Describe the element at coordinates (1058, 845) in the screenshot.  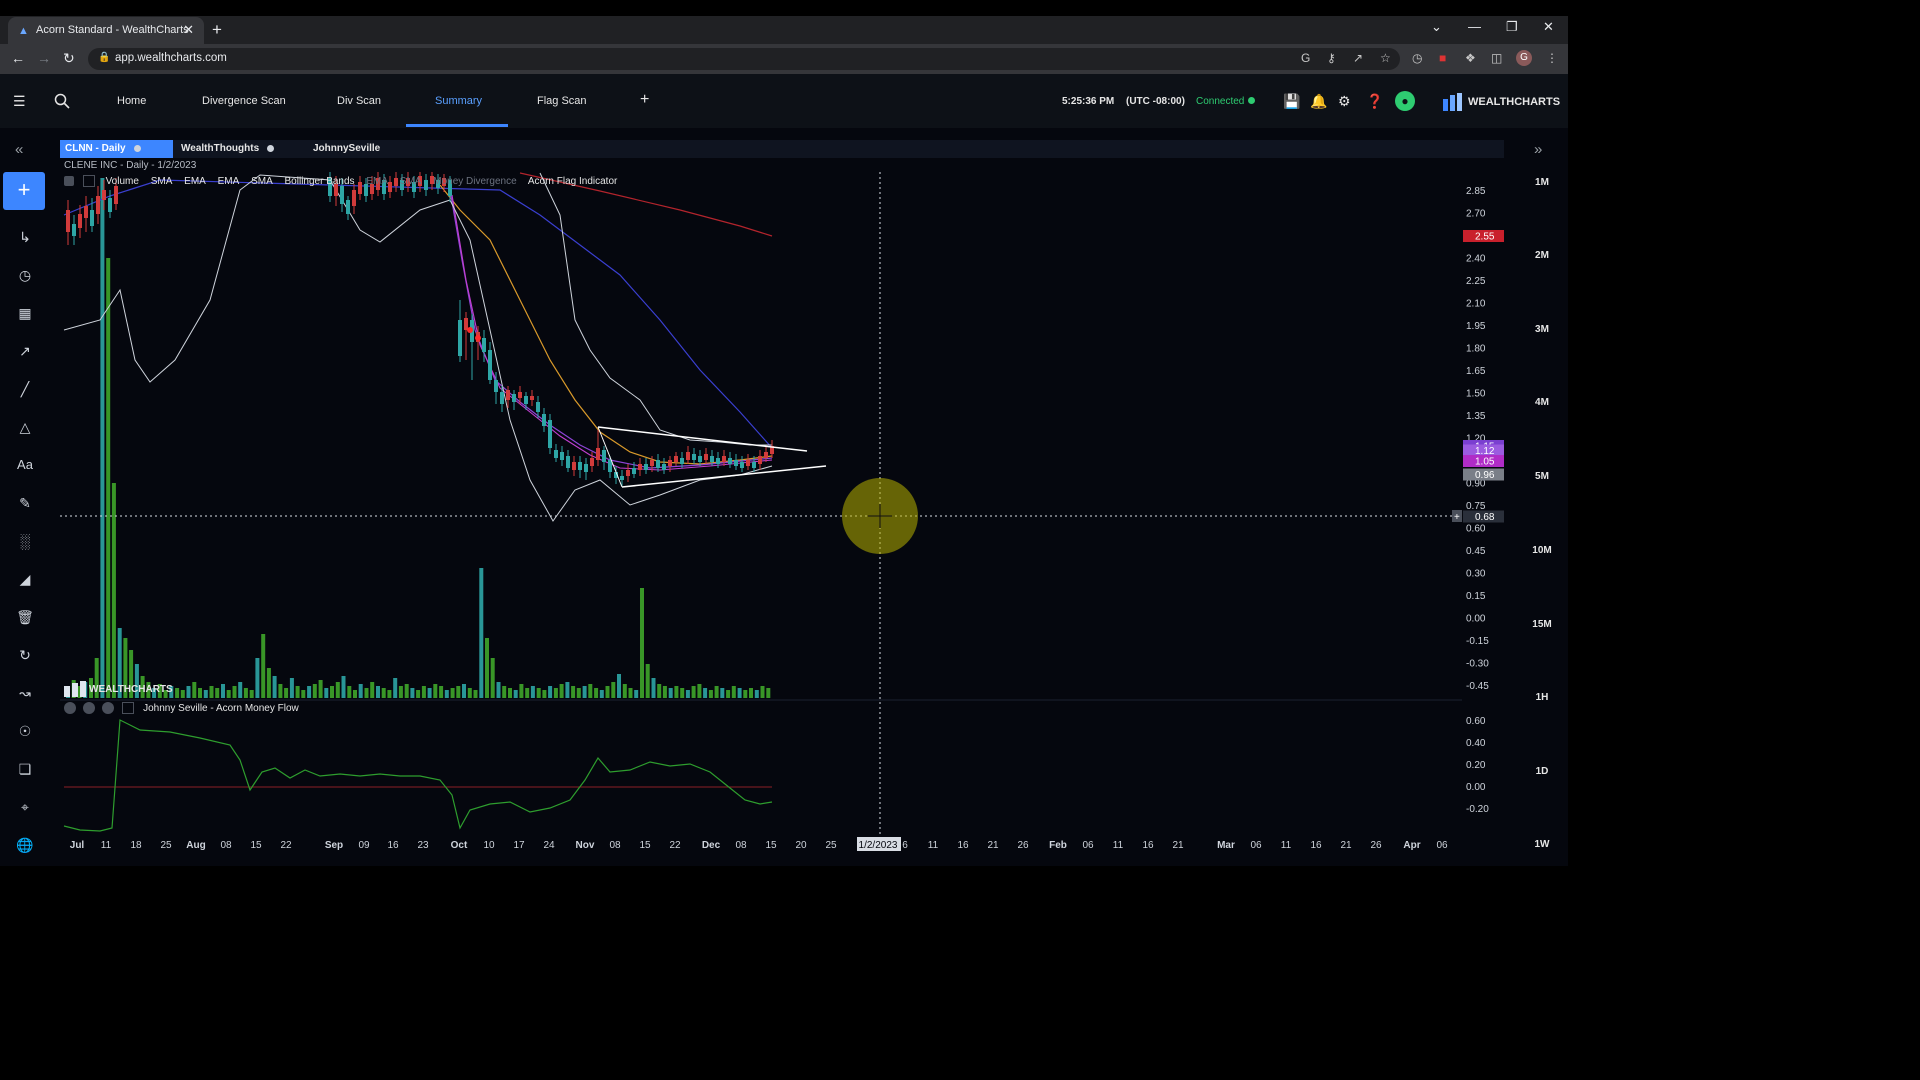
I see `x-tick-label: Feb` at that location.